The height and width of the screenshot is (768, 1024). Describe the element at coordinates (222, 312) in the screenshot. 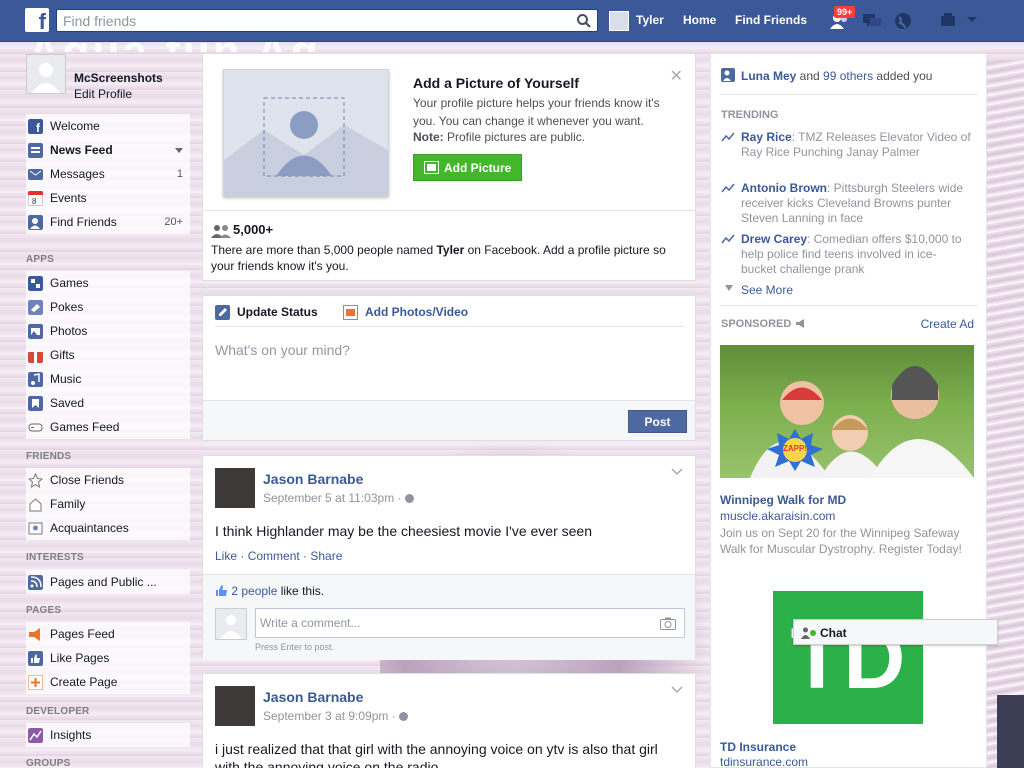

I see `pencil-icon` at that location.